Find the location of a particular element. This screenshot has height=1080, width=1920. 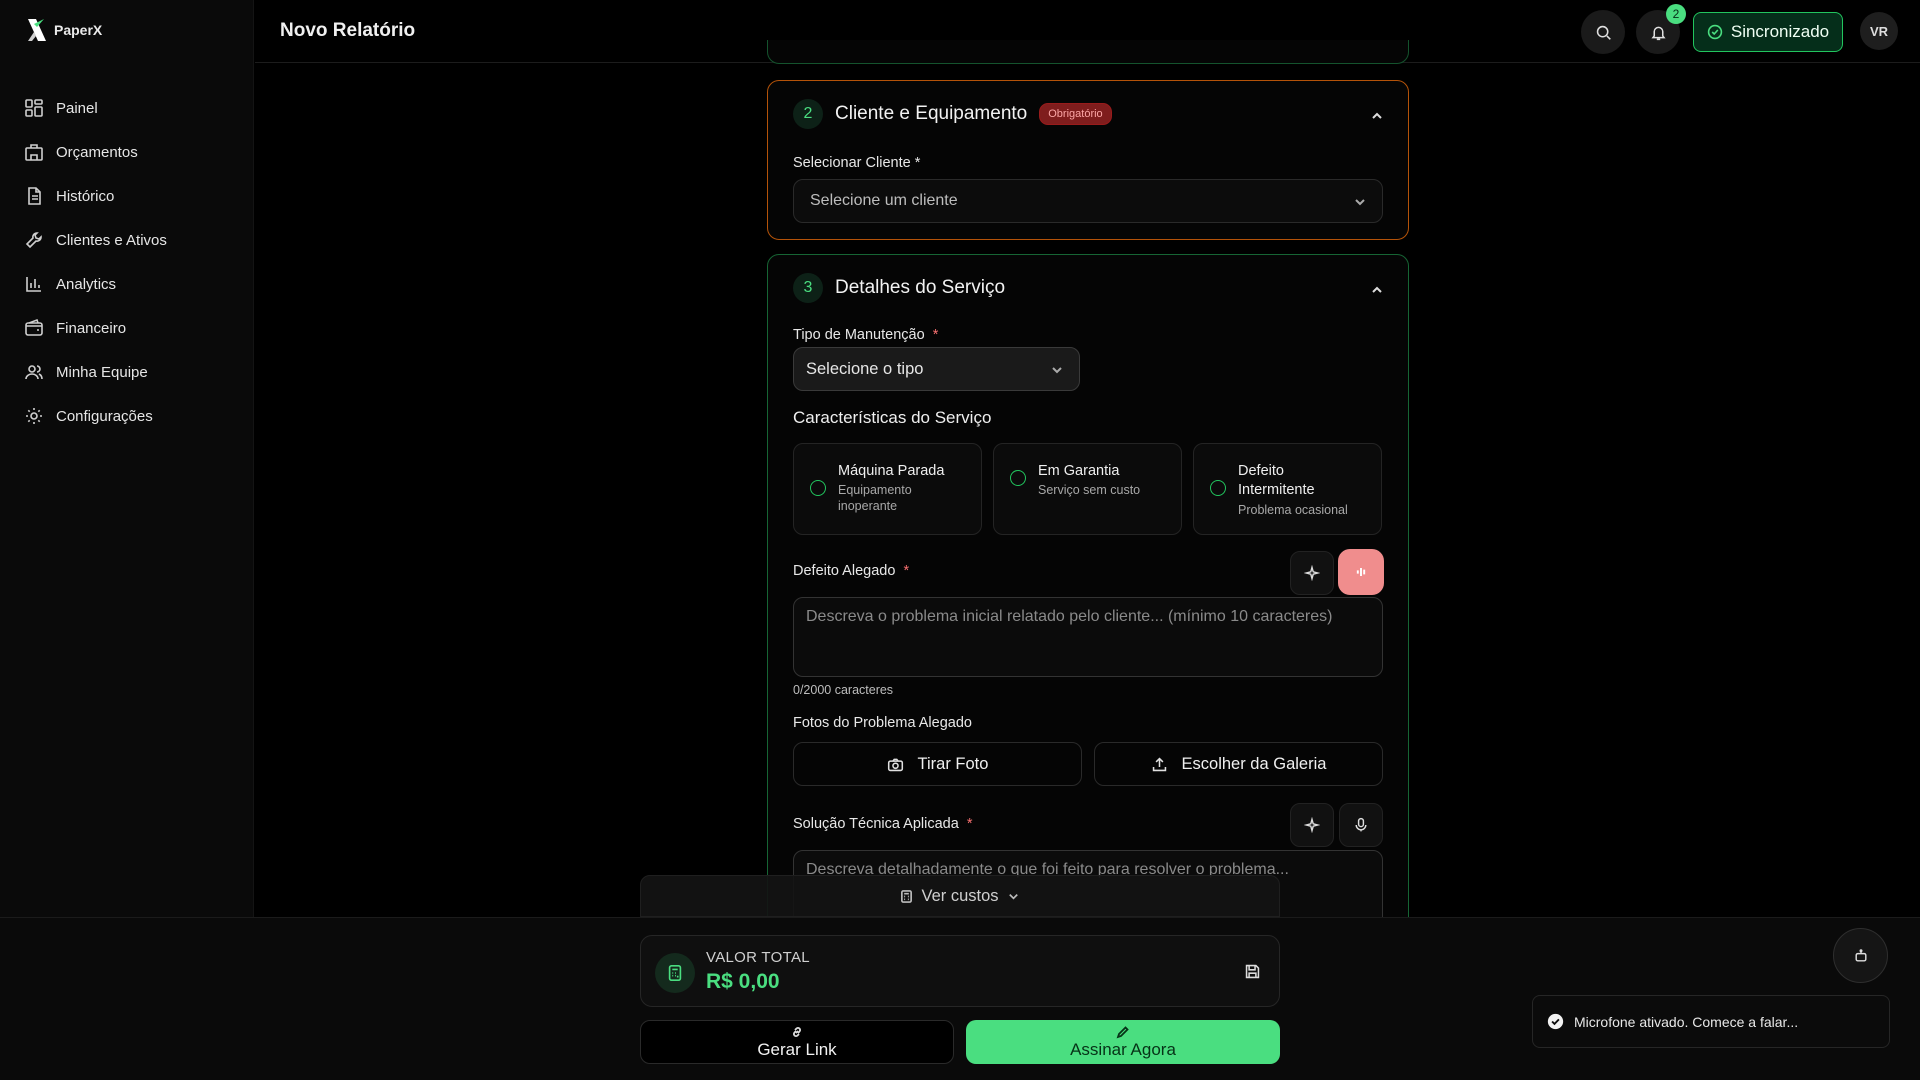

take-photo-label: Tirar Foto is located at coordinates (953, 763).